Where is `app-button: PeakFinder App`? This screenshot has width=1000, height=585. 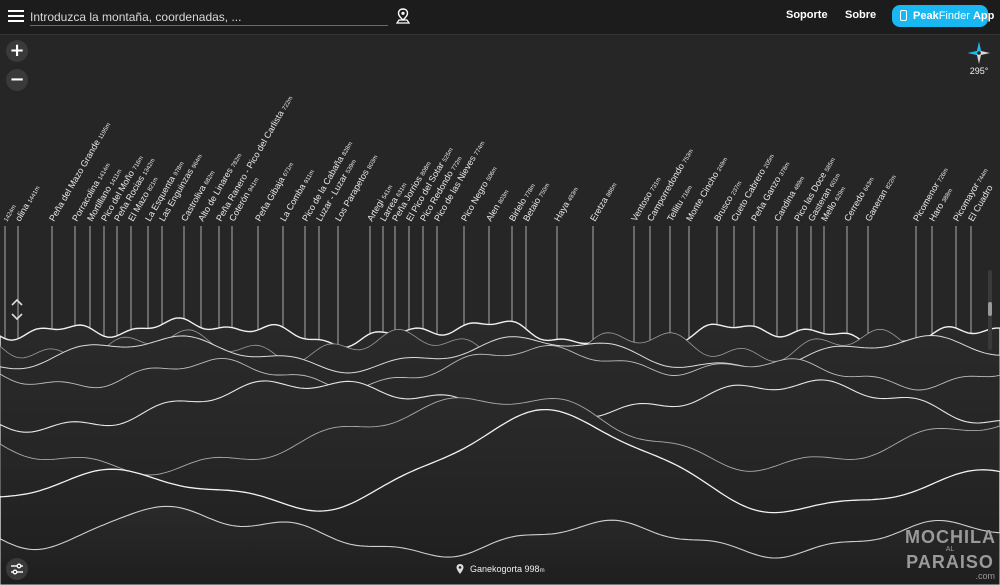
app-button: PeakFinder App is located at coordinates (943, 16).